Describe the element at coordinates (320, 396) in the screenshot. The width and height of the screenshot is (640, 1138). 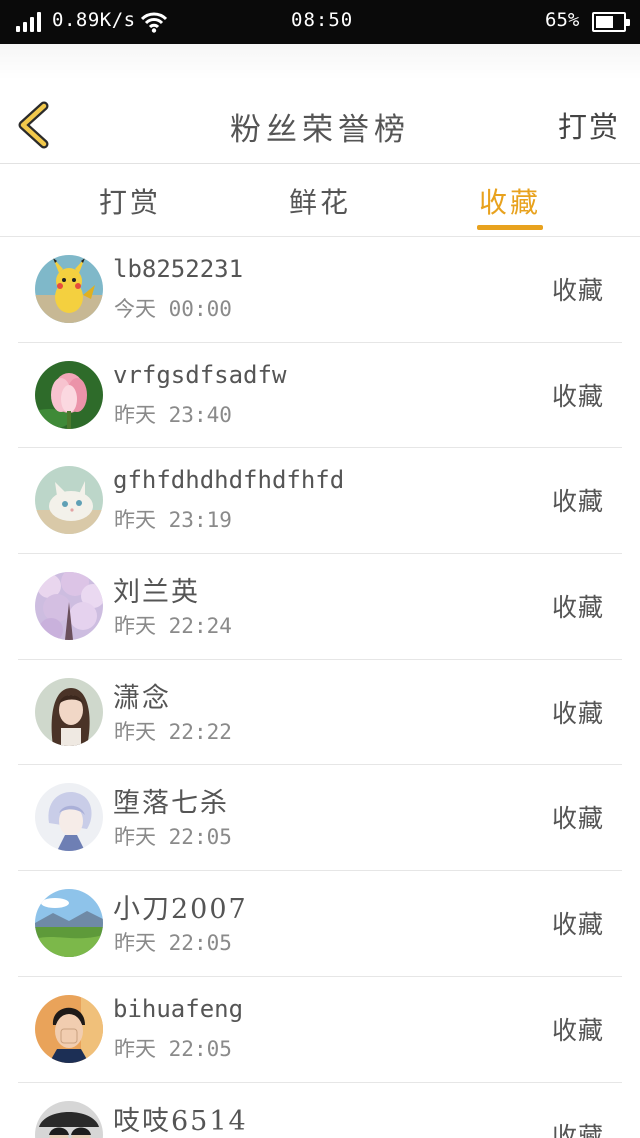
I see `list-item: vrfgsdfsadfw 昨天 23:40 收藏` at that location.